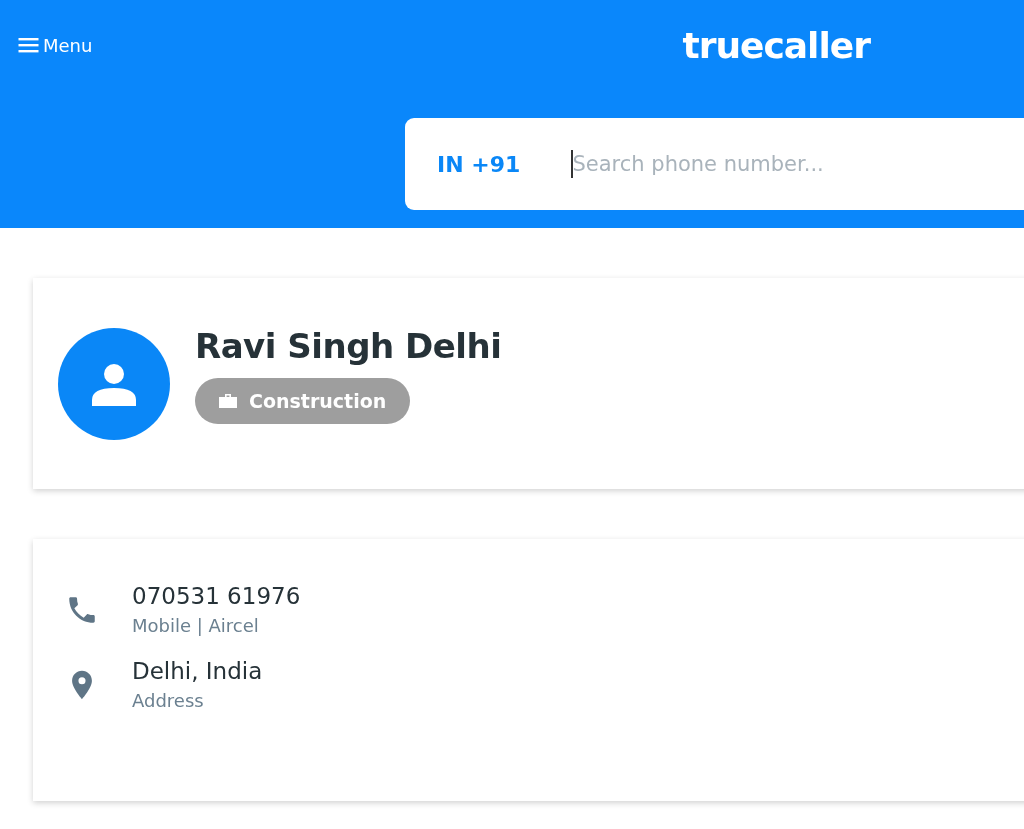  I want to click on detail-label: Address, so click(168, 700).